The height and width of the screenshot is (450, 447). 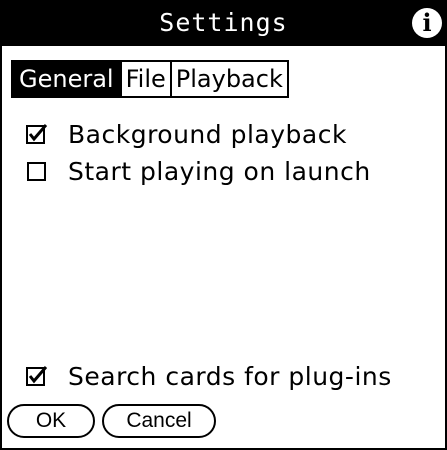 I want to click on title-bar: Settings i, so click(x=223, y=23).